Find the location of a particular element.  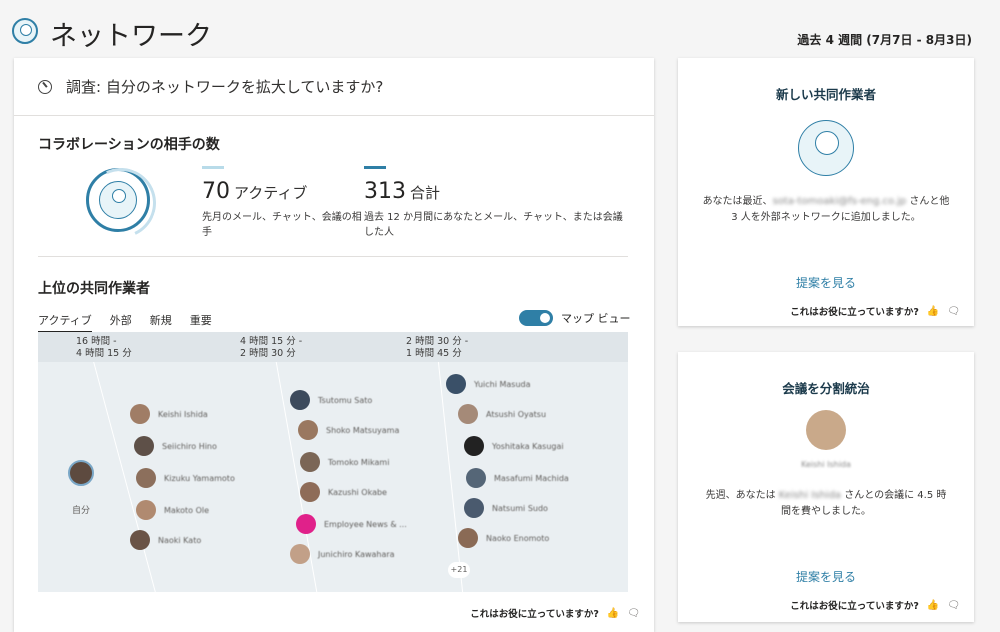

map-view-toggle: マップ ビュー is located at coordinates (575, 318).